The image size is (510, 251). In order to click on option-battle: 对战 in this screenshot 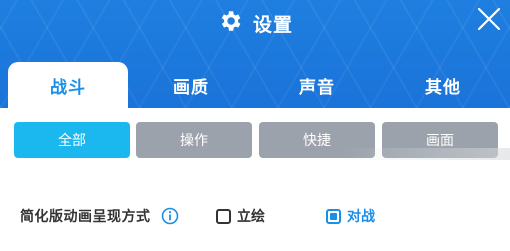, I will do `click(350, 216)`.